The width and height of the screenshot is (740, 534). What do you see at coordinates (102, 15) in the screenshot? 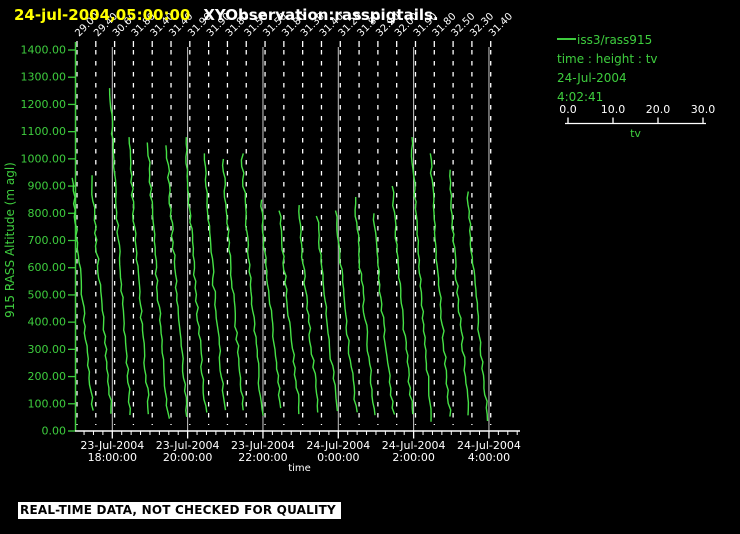
I see `title-datetime: 24-jul-2004,05:00:00` at bounding box center [102, 15].